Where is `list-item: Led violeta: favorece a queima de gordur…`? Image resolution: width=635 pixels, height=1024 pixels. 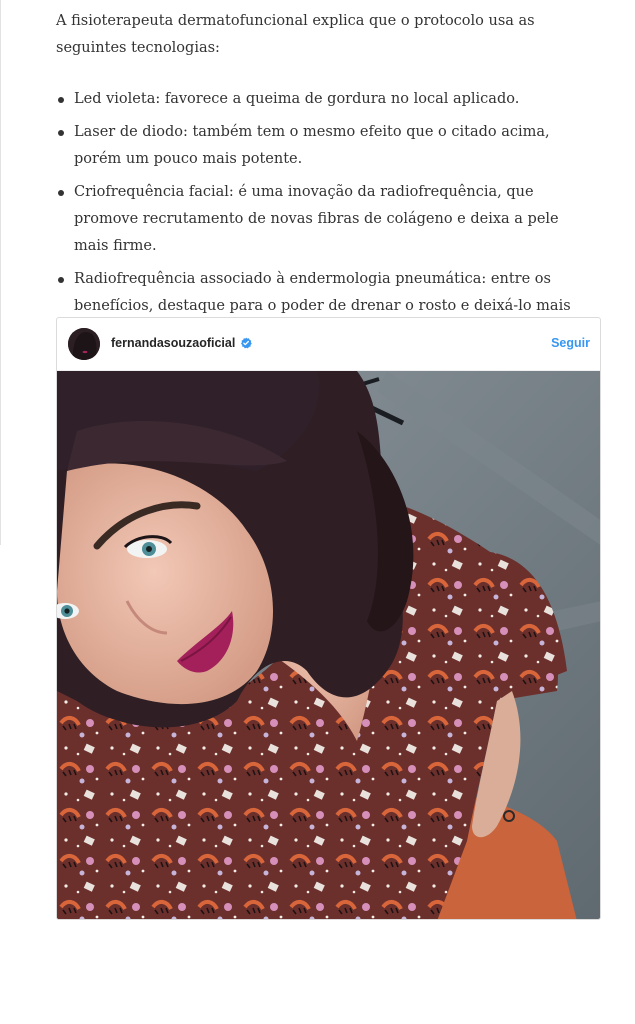 list-item: Led violeta: favorece a queima de gordur… is located at coordinates (326, 99).